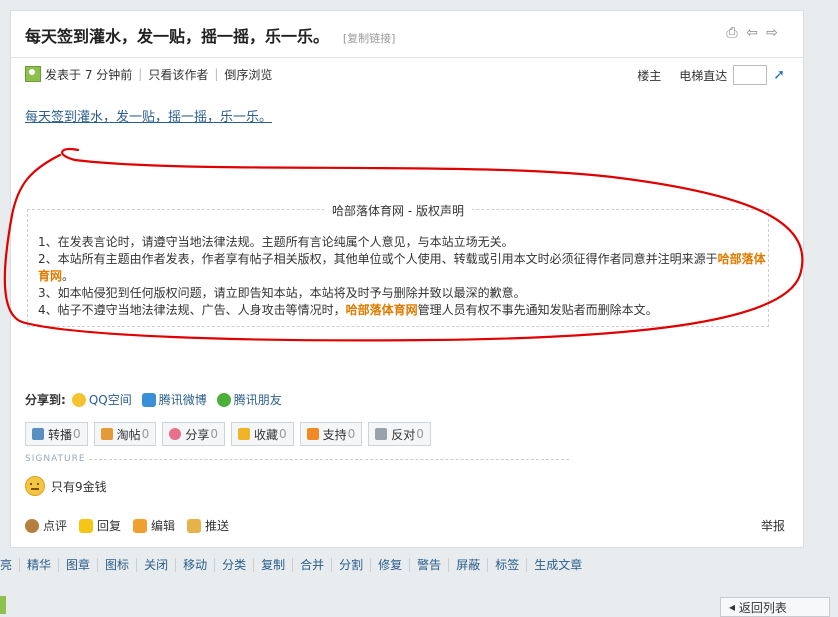 The height and width of the screenshot is (617, 838). Describe the element at coordinates (243, 434) in the screenshot. I see `star-icon` at that location.